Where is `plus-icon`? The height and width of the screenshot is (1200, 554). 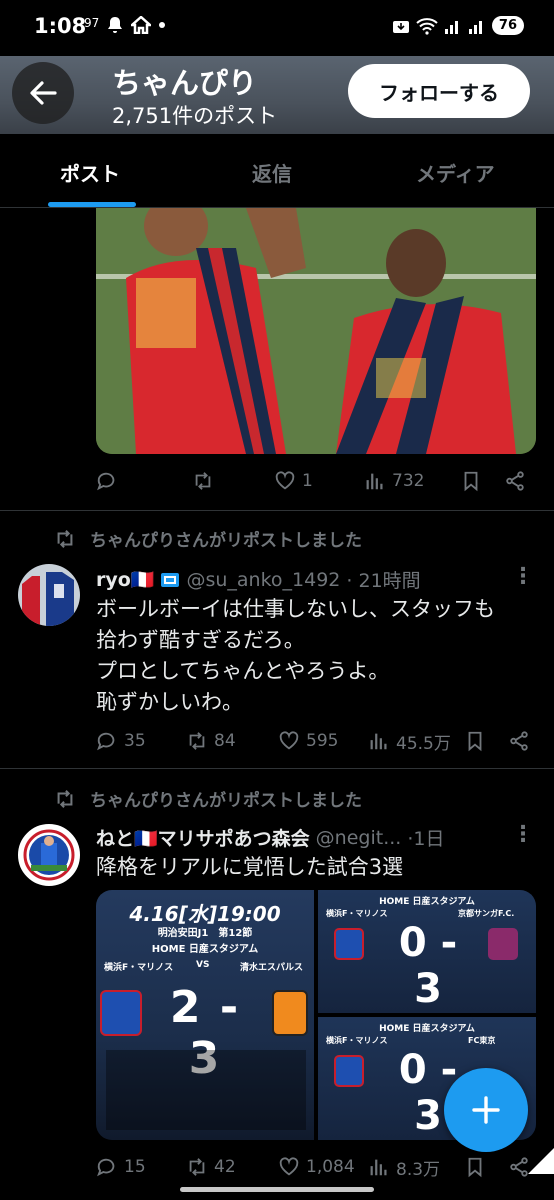 plus-icon is located at coordinates (486, 1110).